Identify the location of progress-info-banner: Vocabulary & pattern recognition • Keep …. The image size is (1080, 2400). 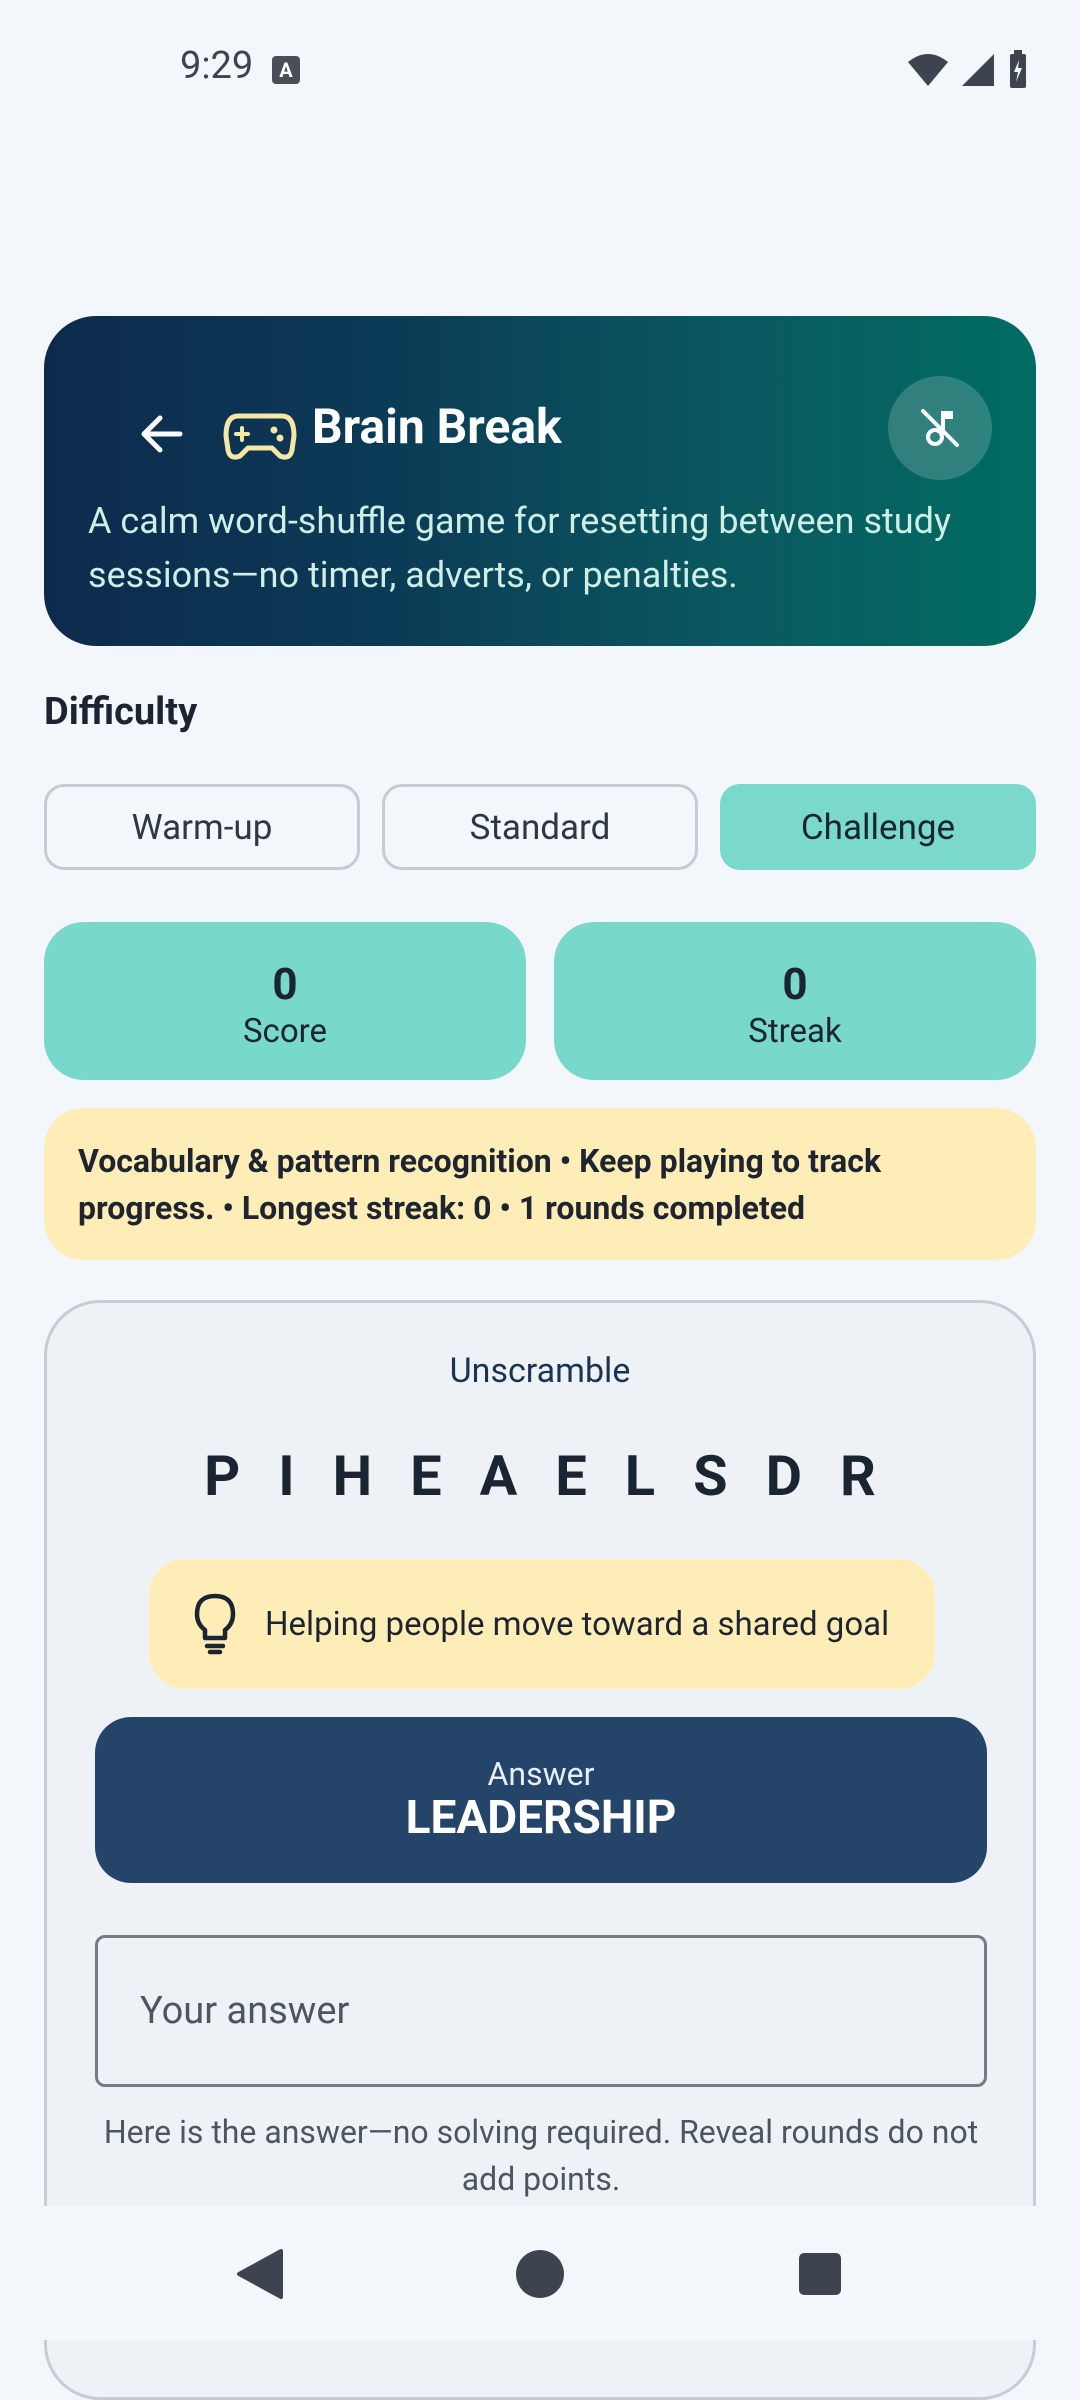
(540, 1184).